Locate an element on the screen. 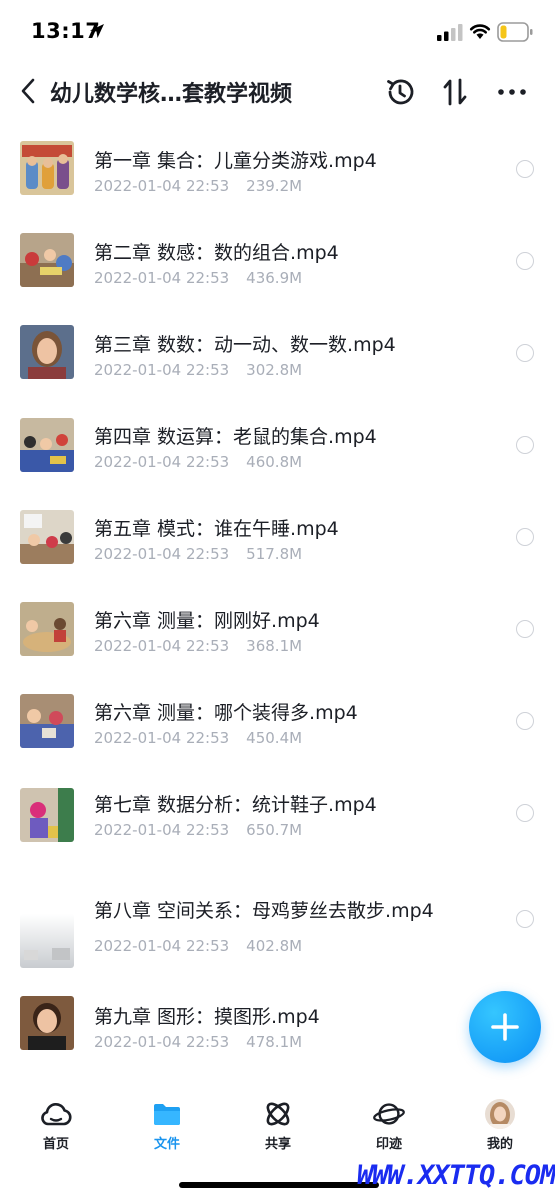  atom-icon is located at coordinates (278, 1114).